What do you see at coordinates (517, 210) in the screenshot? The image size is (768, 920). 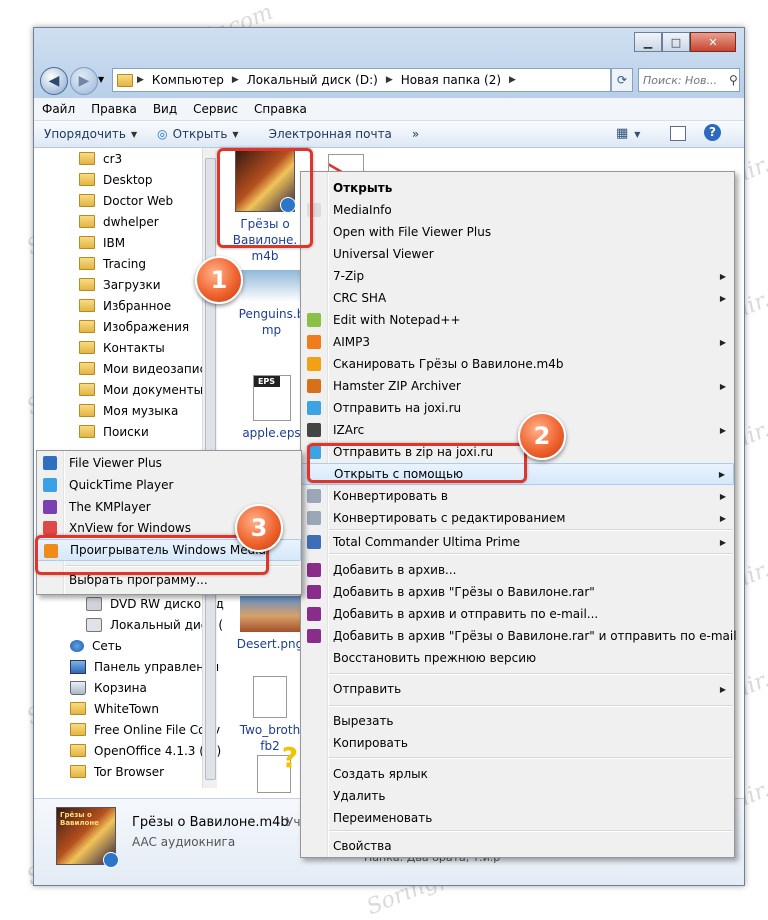 I see `context-menu-item: MediaInfo` at bounding box center [517, 210].